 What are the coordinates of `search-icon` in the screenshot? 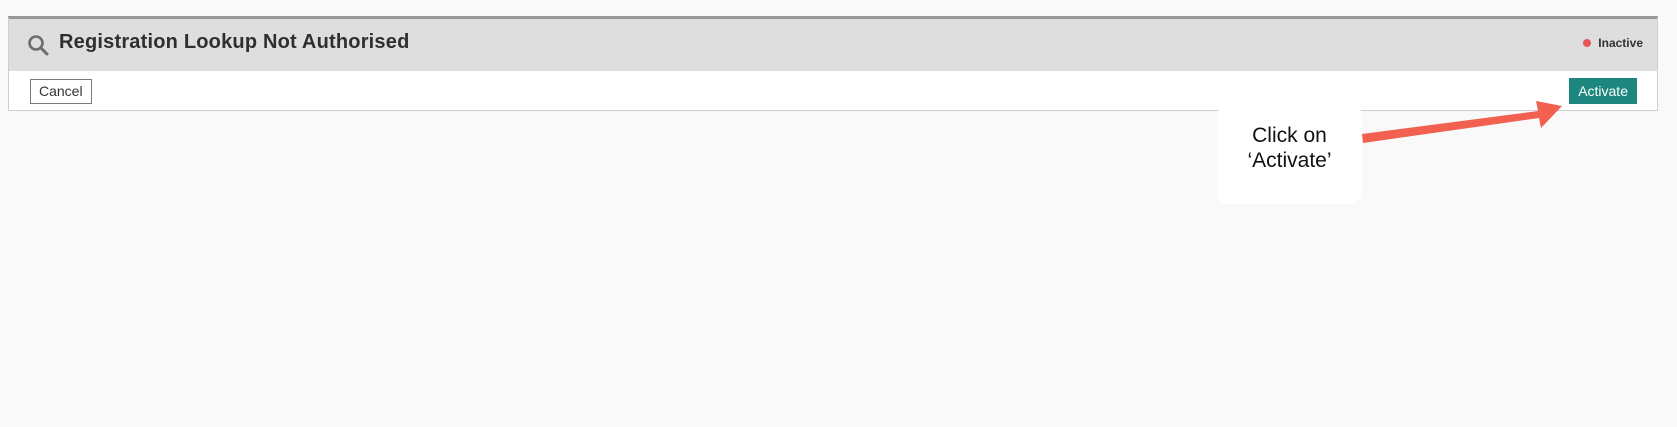 It's located at (38, 45).